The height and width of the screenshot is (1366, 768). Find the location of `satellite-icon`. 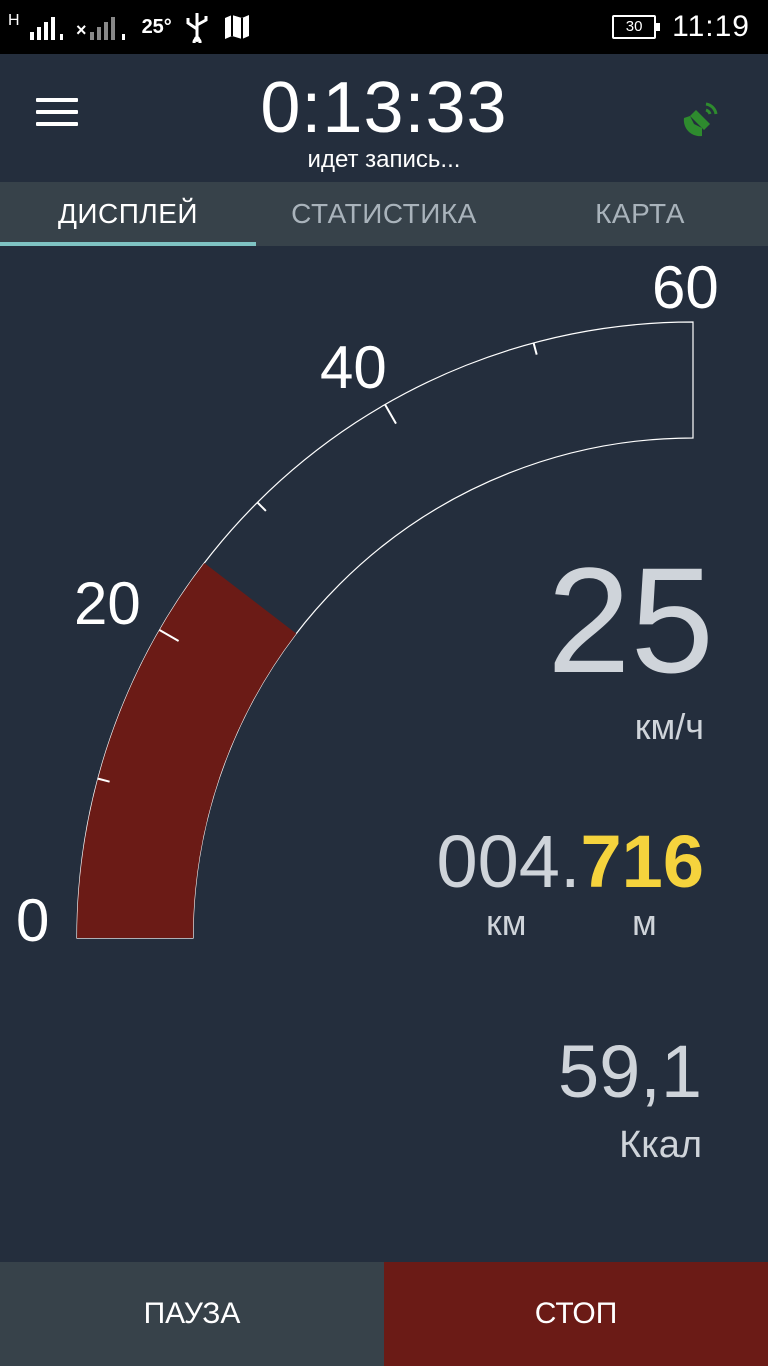

satellite-icon is located at coordinates (700, 120).